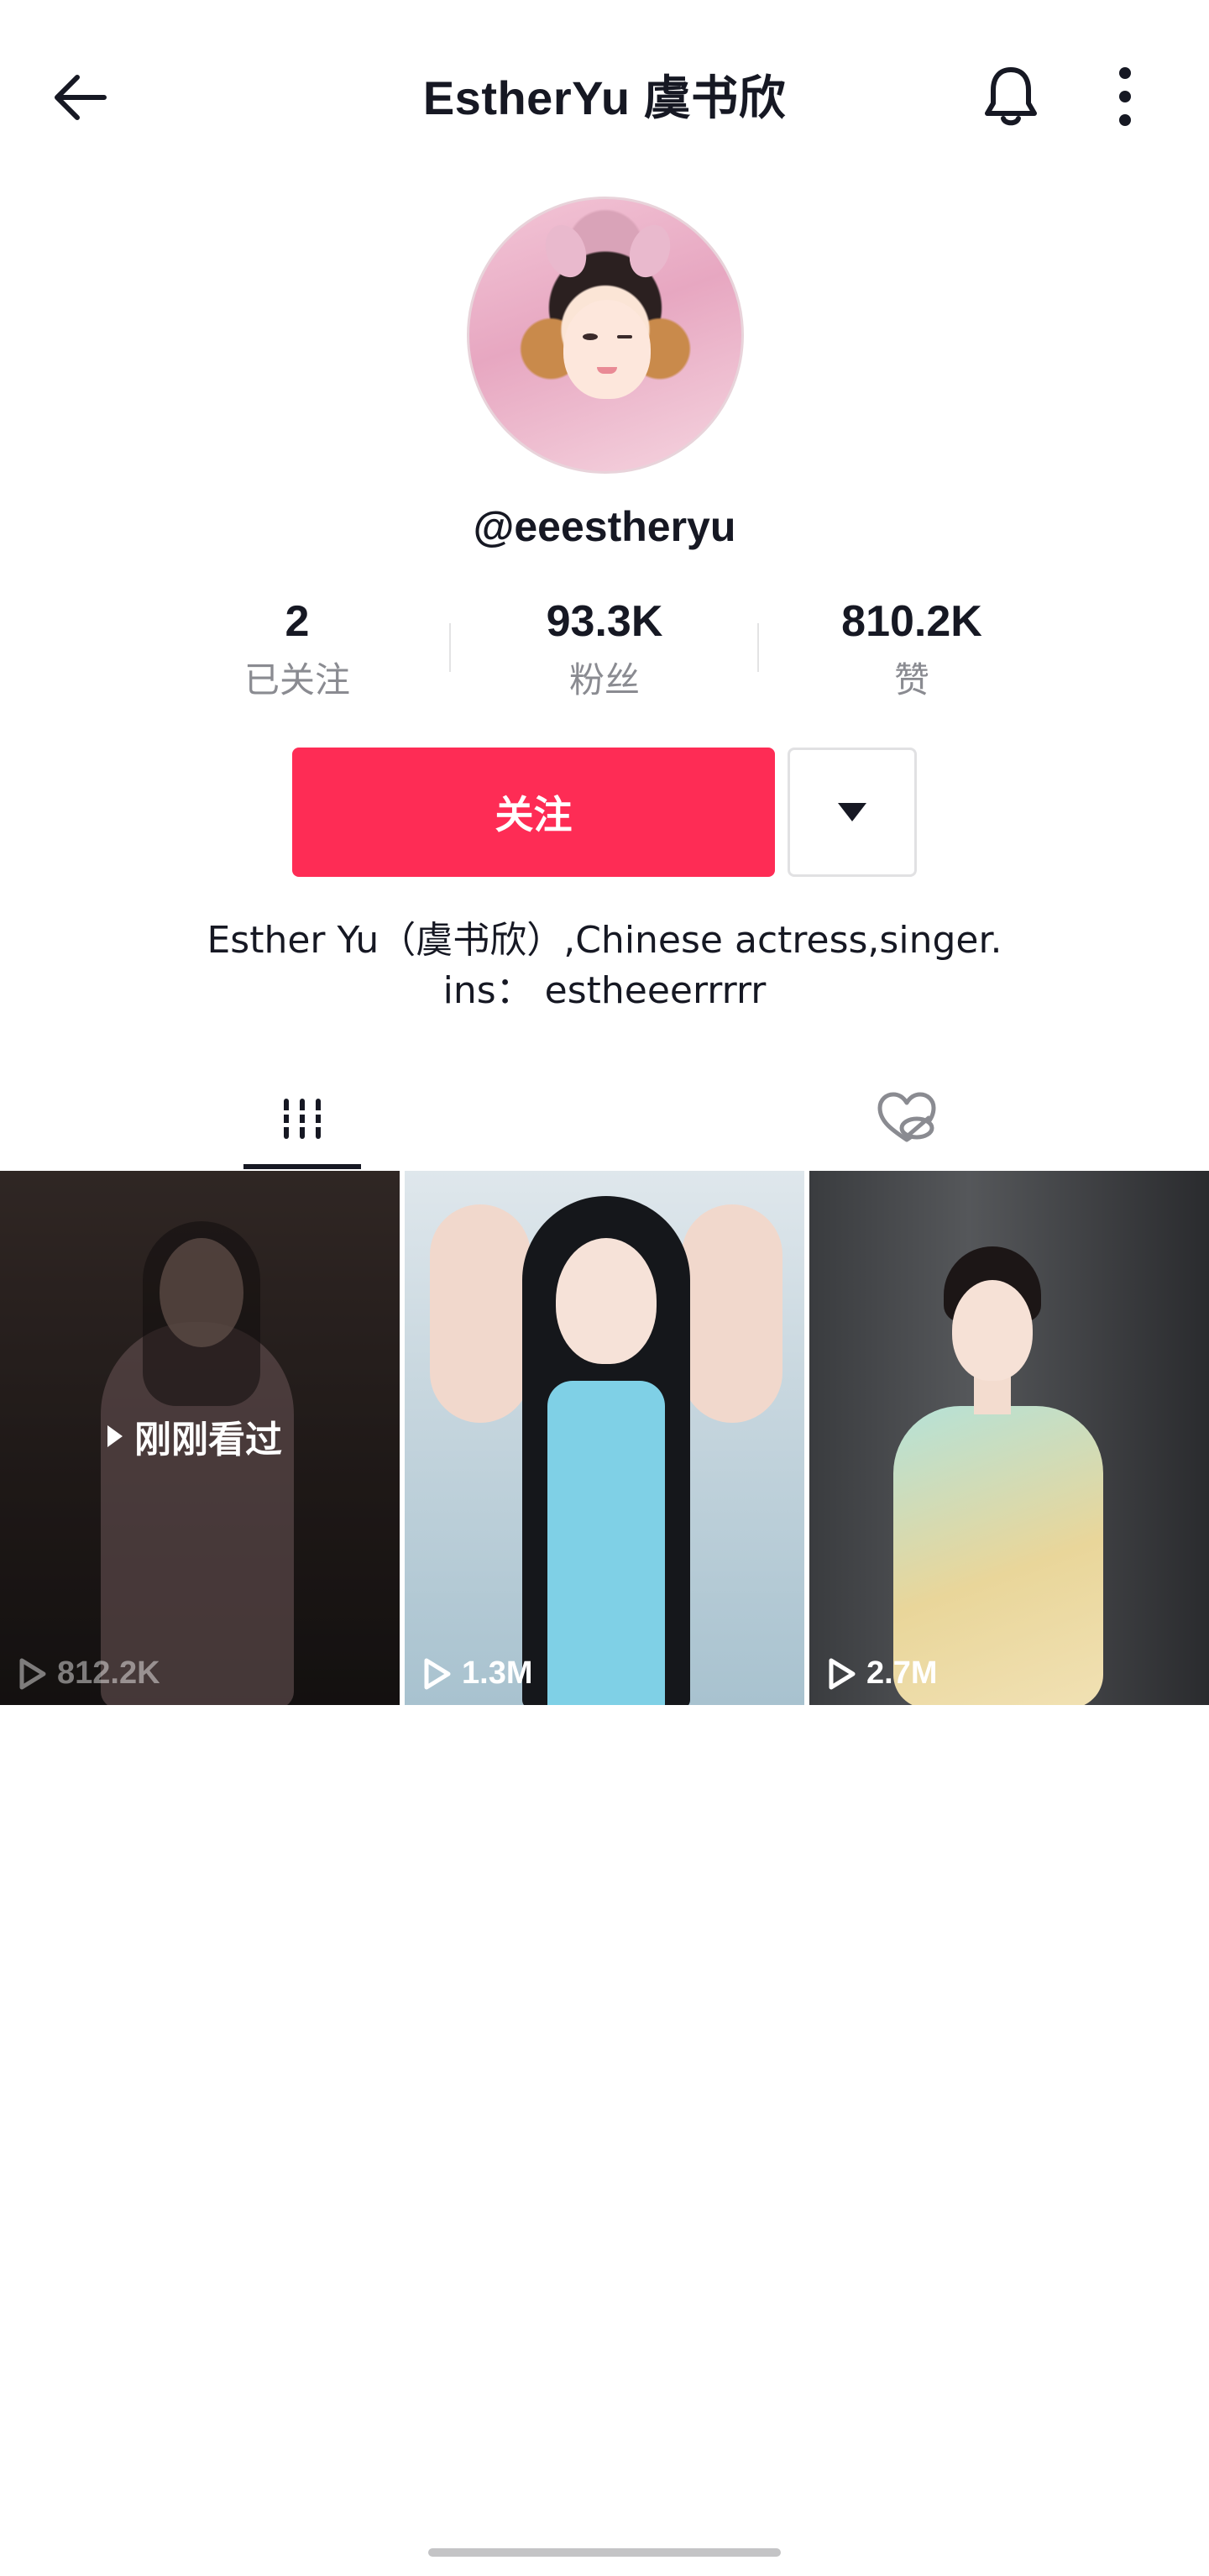  What do you see at coordinates (912, 647) in the screenshot?
I see `stat-likes: 810.2K 赞` at bounding box center [912, 647].